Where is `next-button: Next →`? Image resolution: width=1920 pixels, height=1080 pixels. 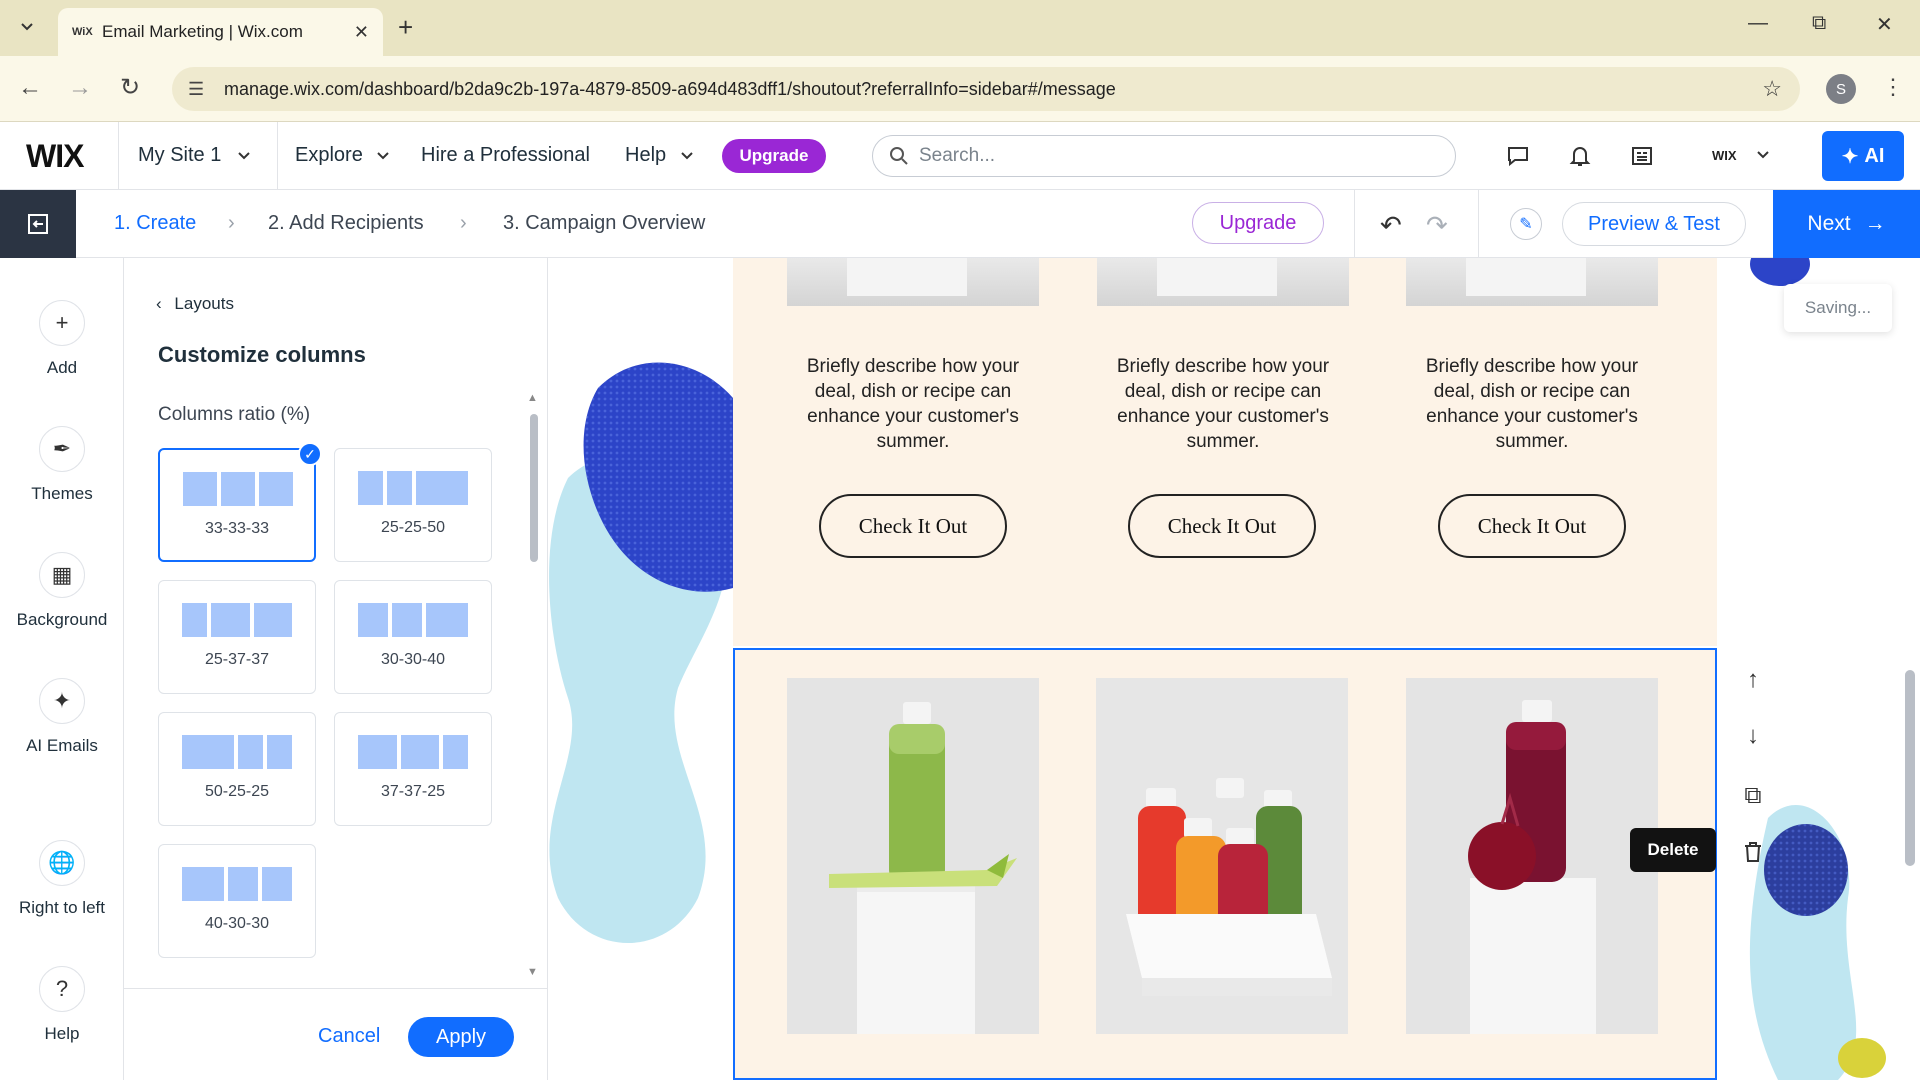 next-button: Next → is located at coordinates (1846, 224).